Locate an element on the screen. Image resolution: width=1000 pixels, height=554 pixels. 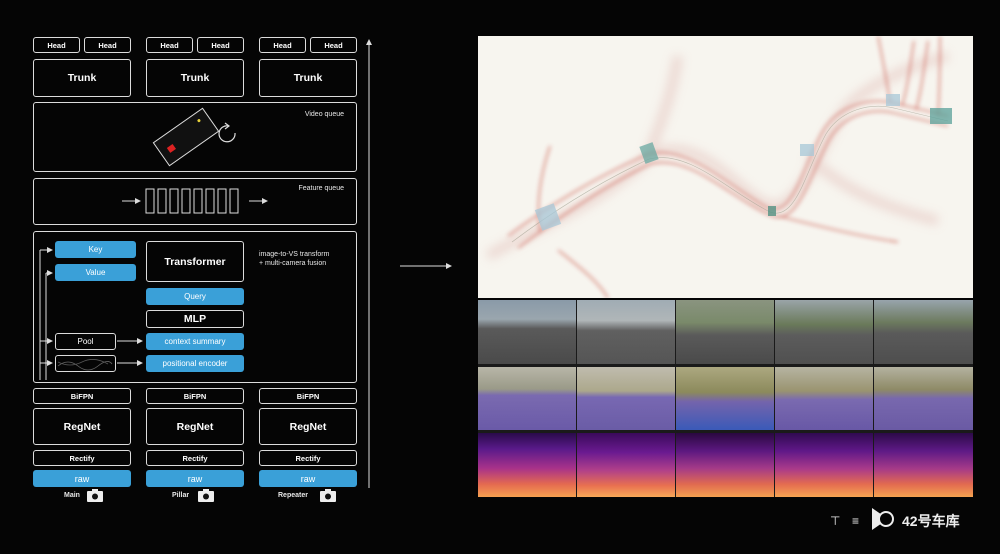
transform-note-line2: + multi-camera fusion is located at coordinates (293, 263).